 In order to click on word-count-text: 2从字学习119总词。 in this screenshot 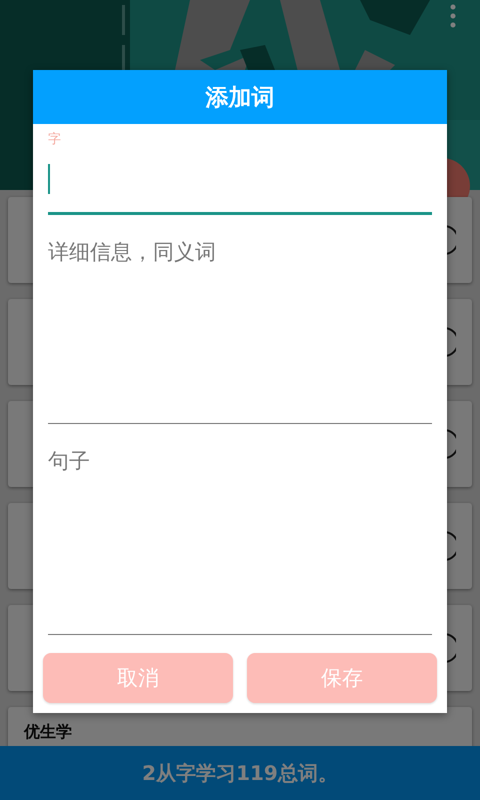, I will do `click(240, 773)`.